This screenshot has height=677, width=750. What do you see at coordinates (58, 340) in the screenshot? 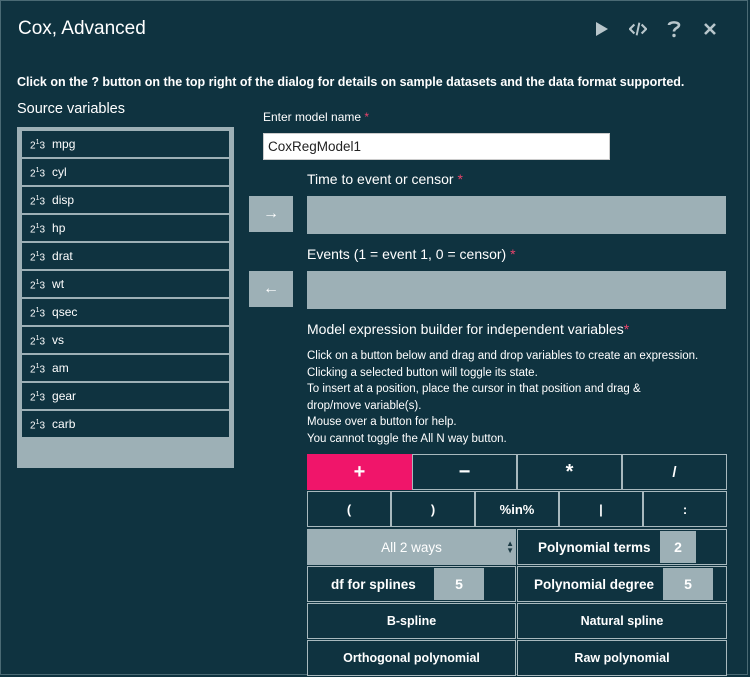
I see `source-variable-label: vs` at bounding box center [58, 340].